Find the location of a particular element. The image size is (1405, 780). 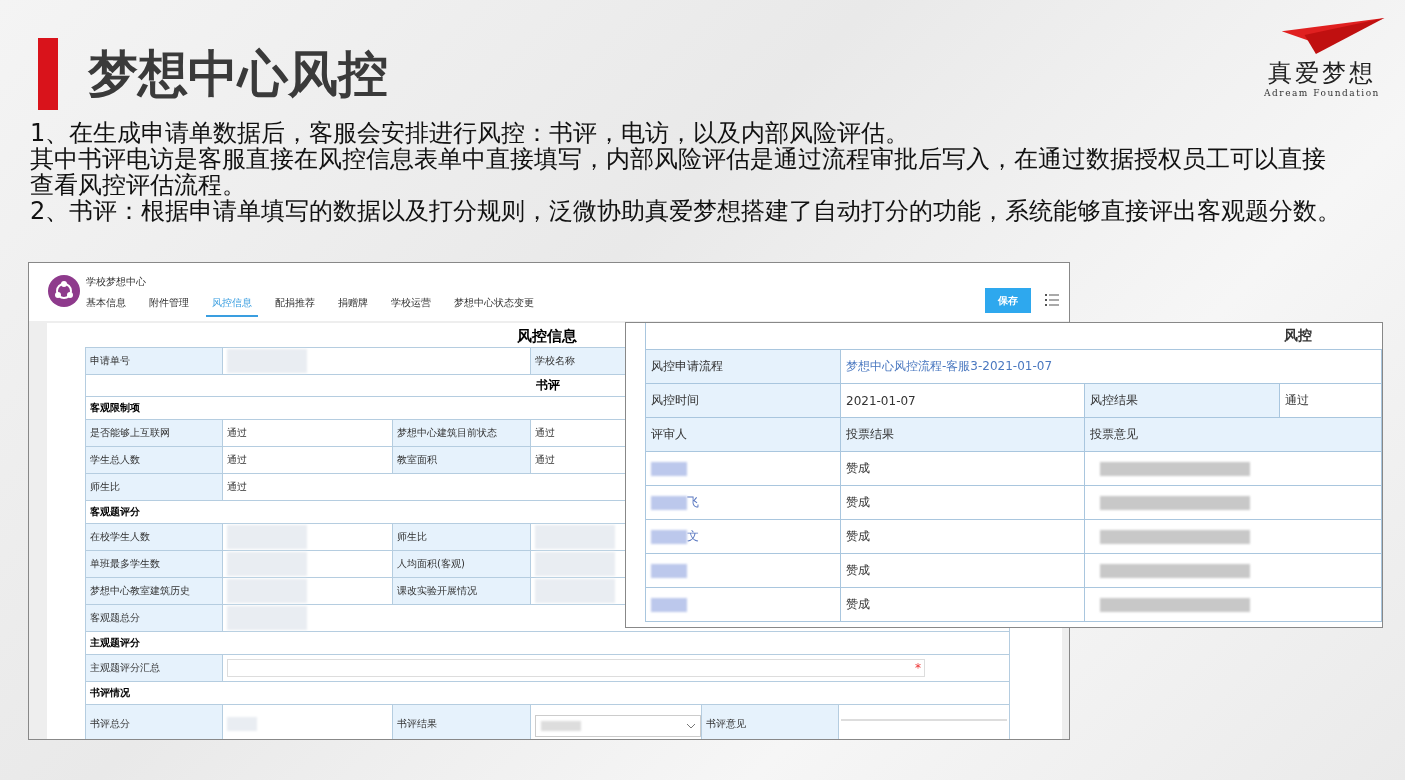

slide-title: 梦想中心风控 is located at coordinates (238, 74).